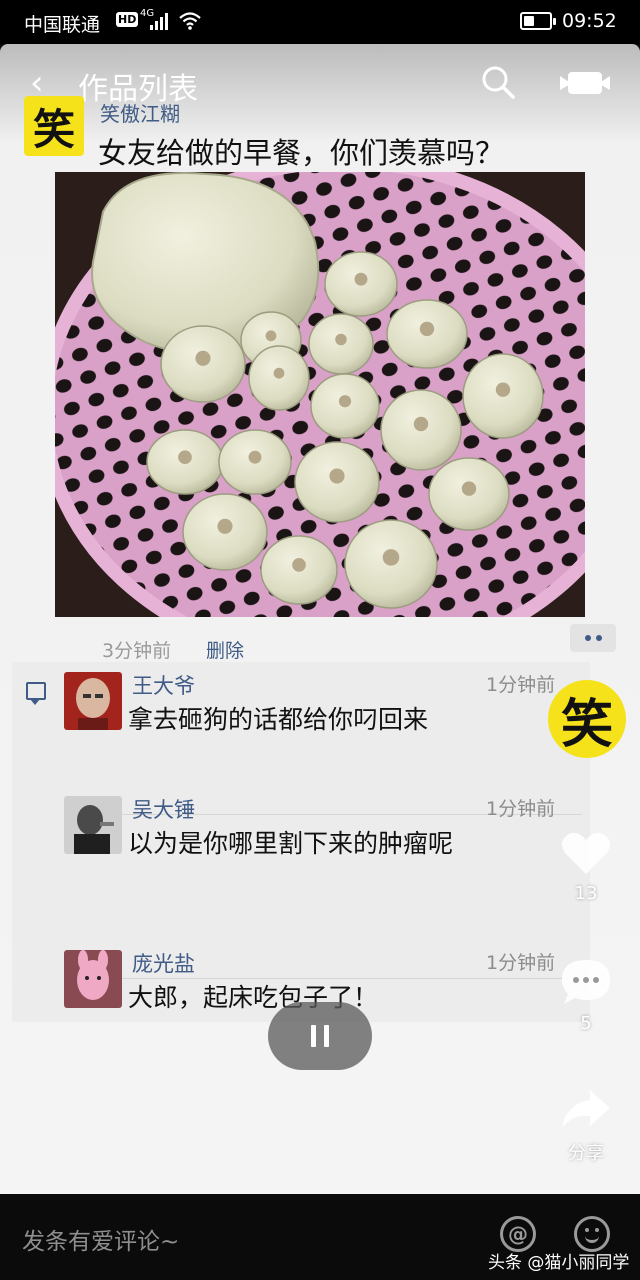  Describe the element at coordinates (163, 685) in the screenshot. I see `comment-author: 王大爷` at that location.